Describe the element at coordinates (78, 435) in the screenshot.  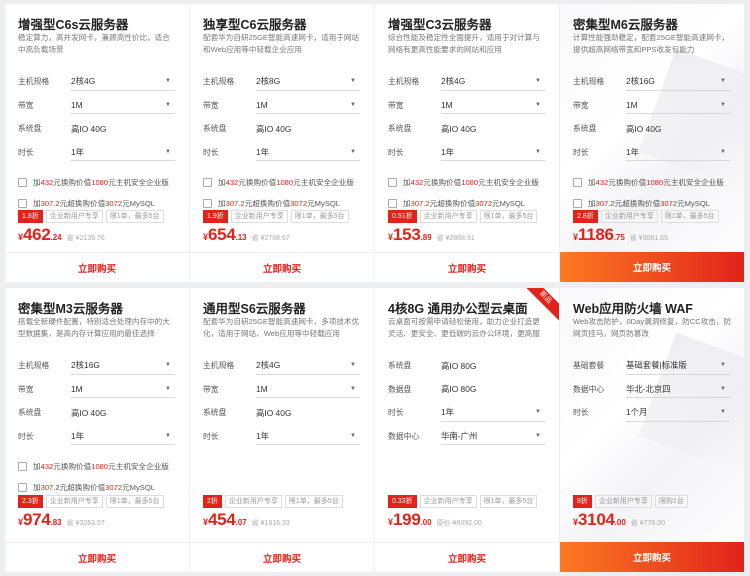
I see `config-value: 1年` at that location.